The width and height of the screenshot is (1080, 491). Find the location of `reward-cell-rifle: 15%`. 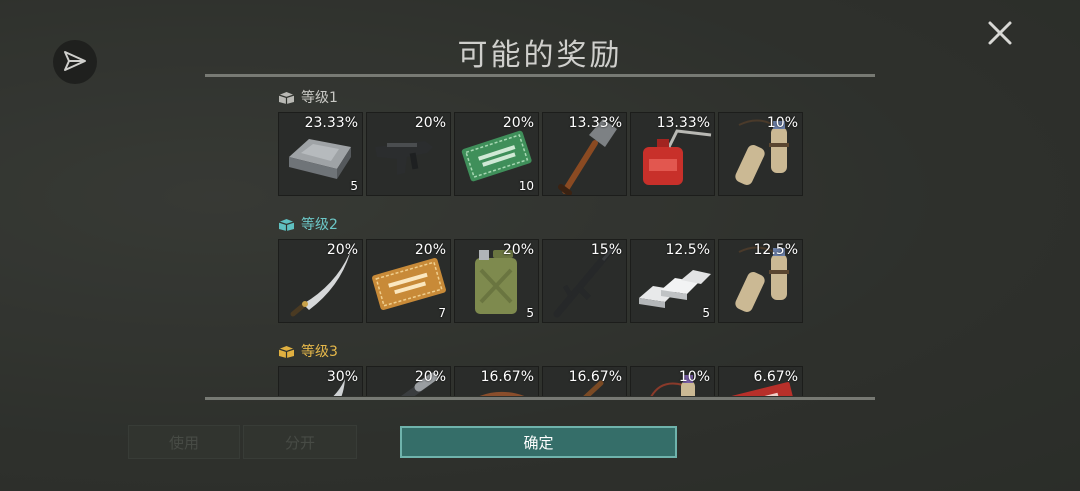

reward-cell-rifle: 15% is located at coordinates (584, 281).